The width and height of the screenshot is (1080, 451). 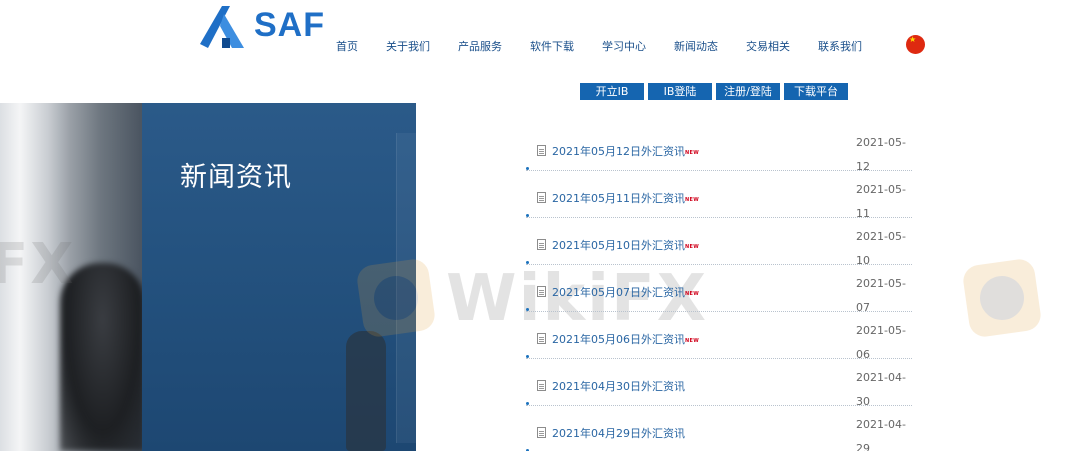 I want to click on main-nav: 首页 关于我们 产品服务 软件下载 学习中心 新闻动态 交易相关 联系我们, so click(x=613, y=46).